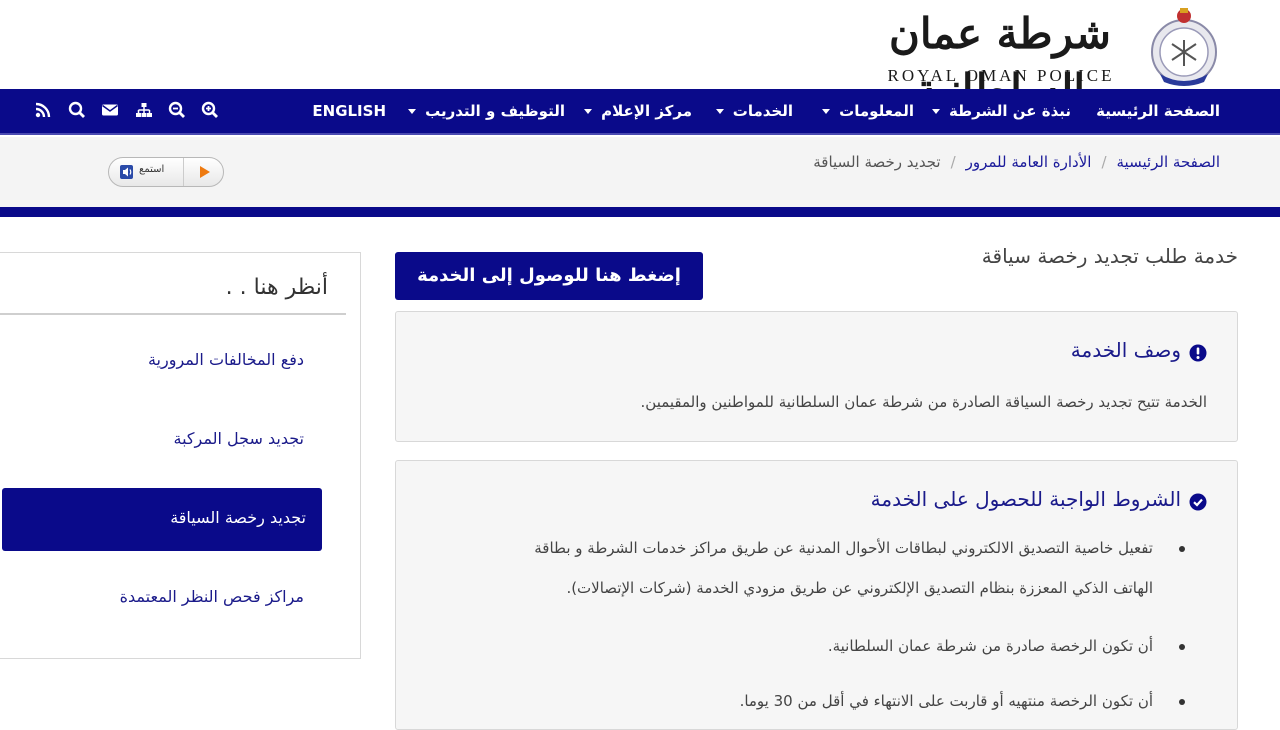  Describe the element at coordinates (203, 172) in the screenshot. I see `play-icon` at that location.